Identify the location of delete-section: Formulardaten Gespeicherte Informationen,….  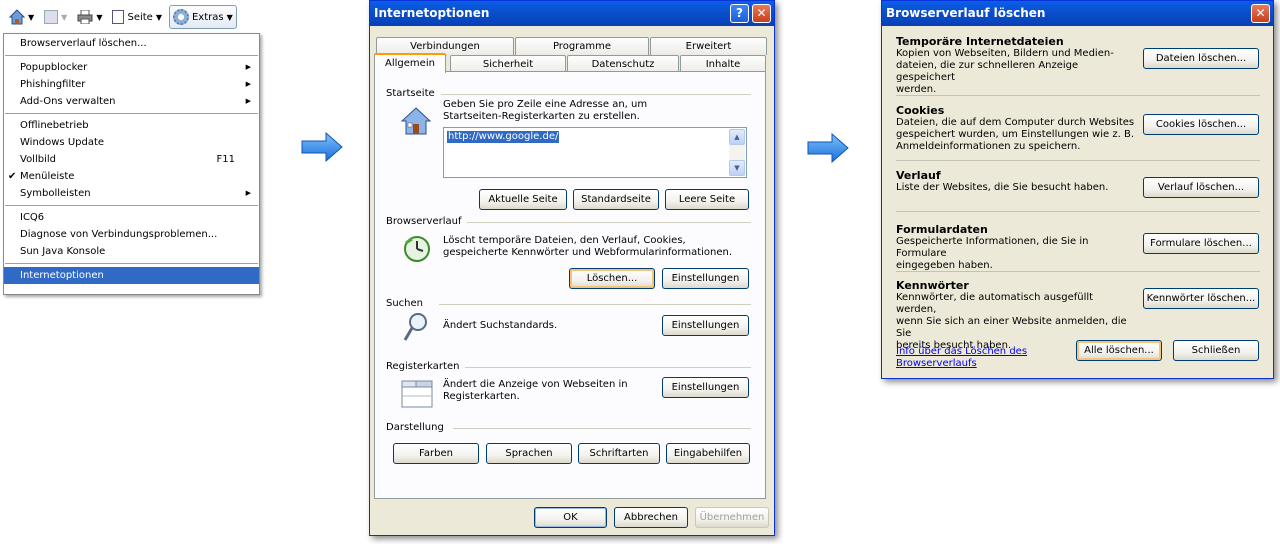
(1016, 247).